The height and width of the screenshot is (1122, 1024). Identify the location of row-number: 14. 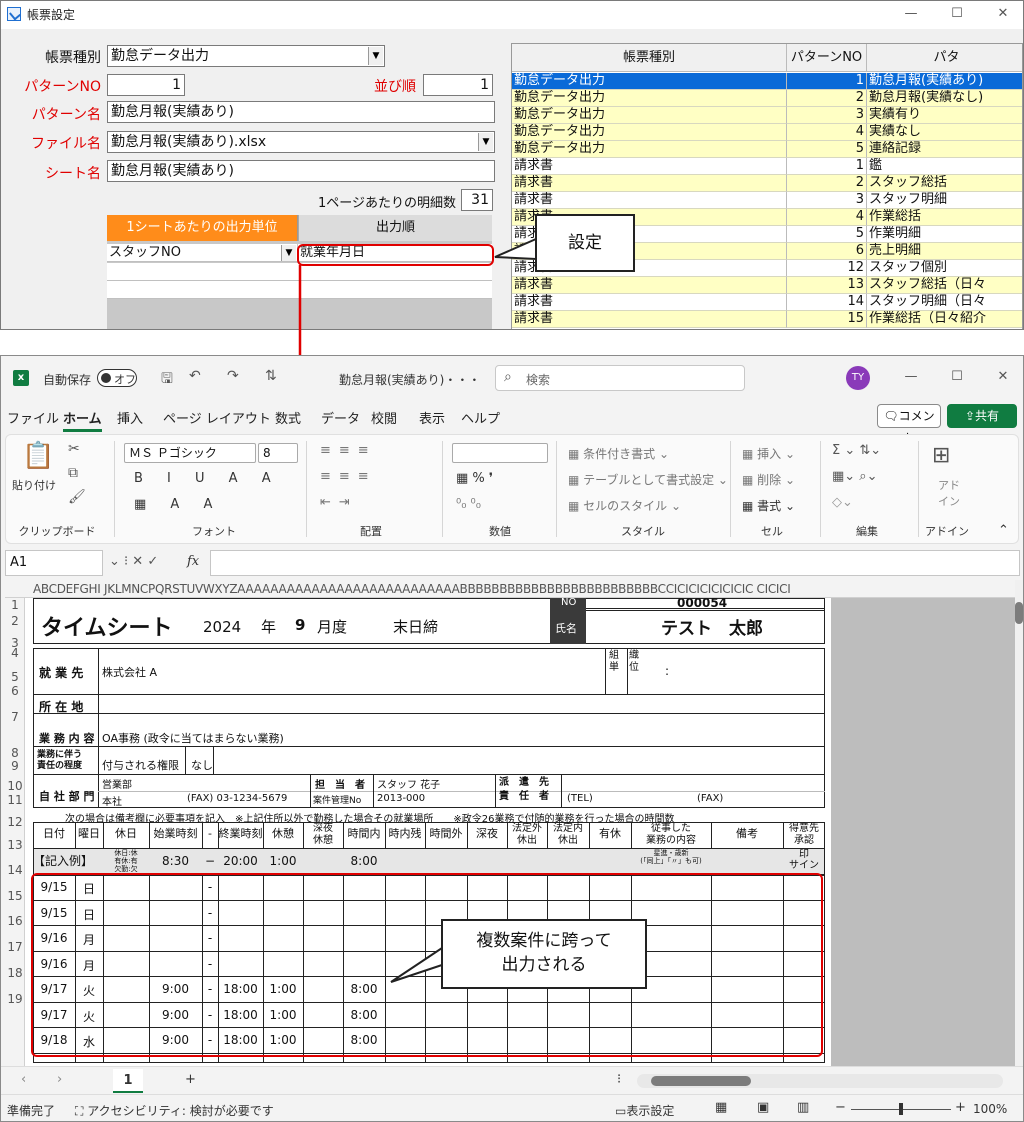
(15, 870).